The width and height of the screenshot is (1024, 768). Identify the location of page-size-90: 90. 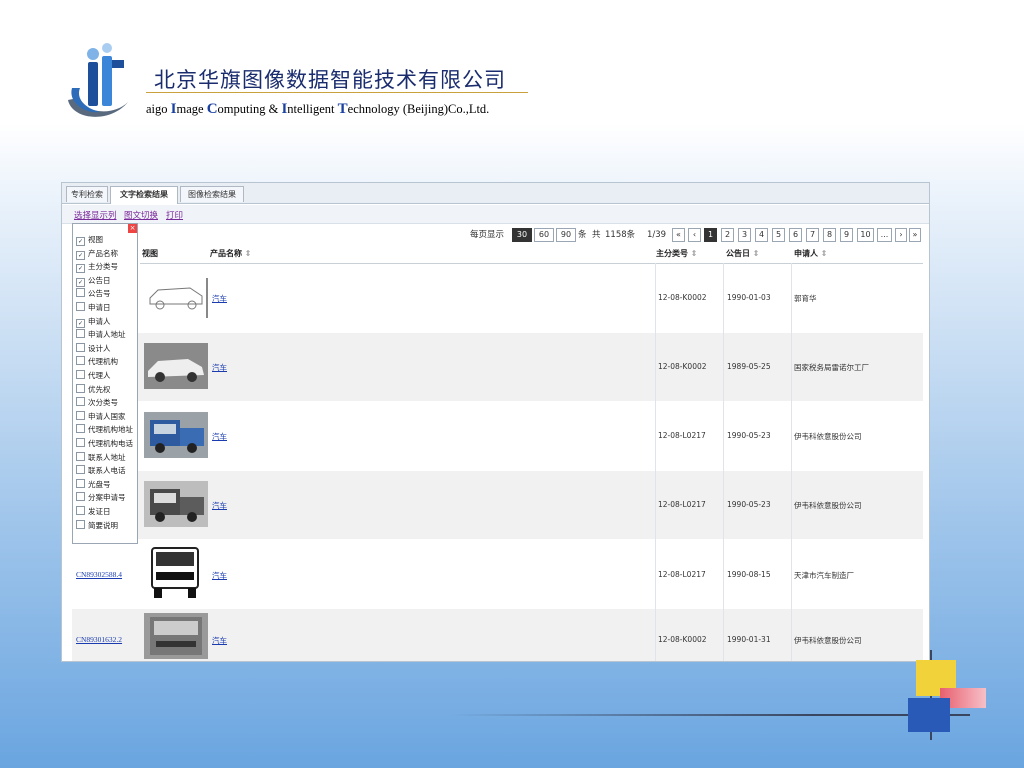
(566, 235).